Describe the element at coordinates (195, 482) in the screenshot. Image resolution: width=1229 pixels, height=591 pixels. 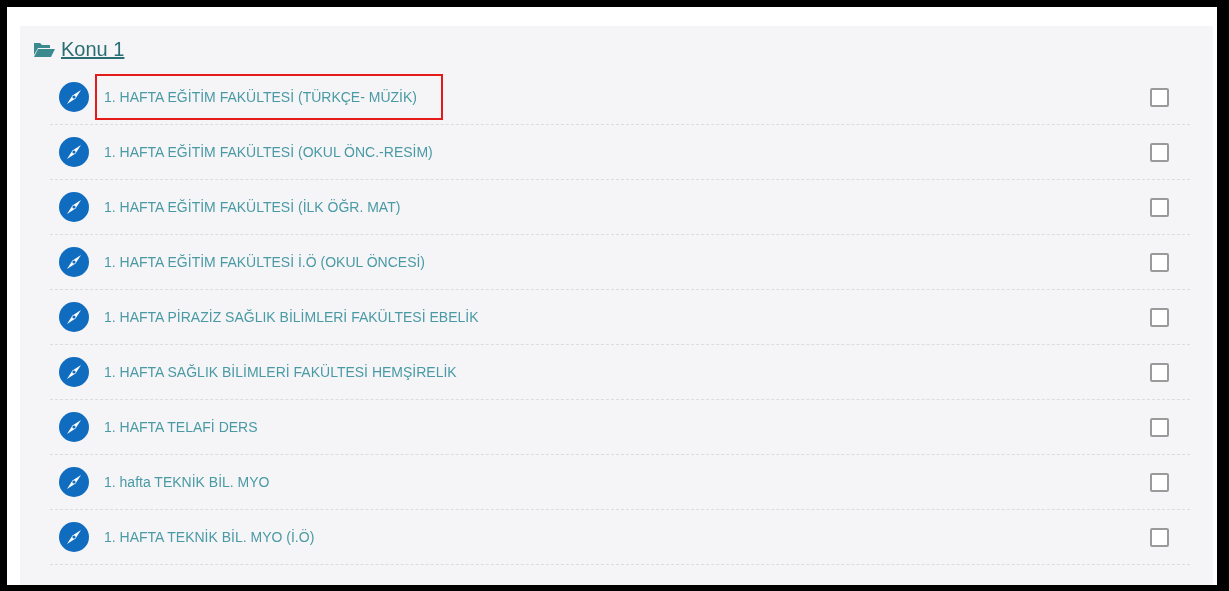
I see `activity-link: 1. hafta TEKNİK BİL. MYO` at that location.